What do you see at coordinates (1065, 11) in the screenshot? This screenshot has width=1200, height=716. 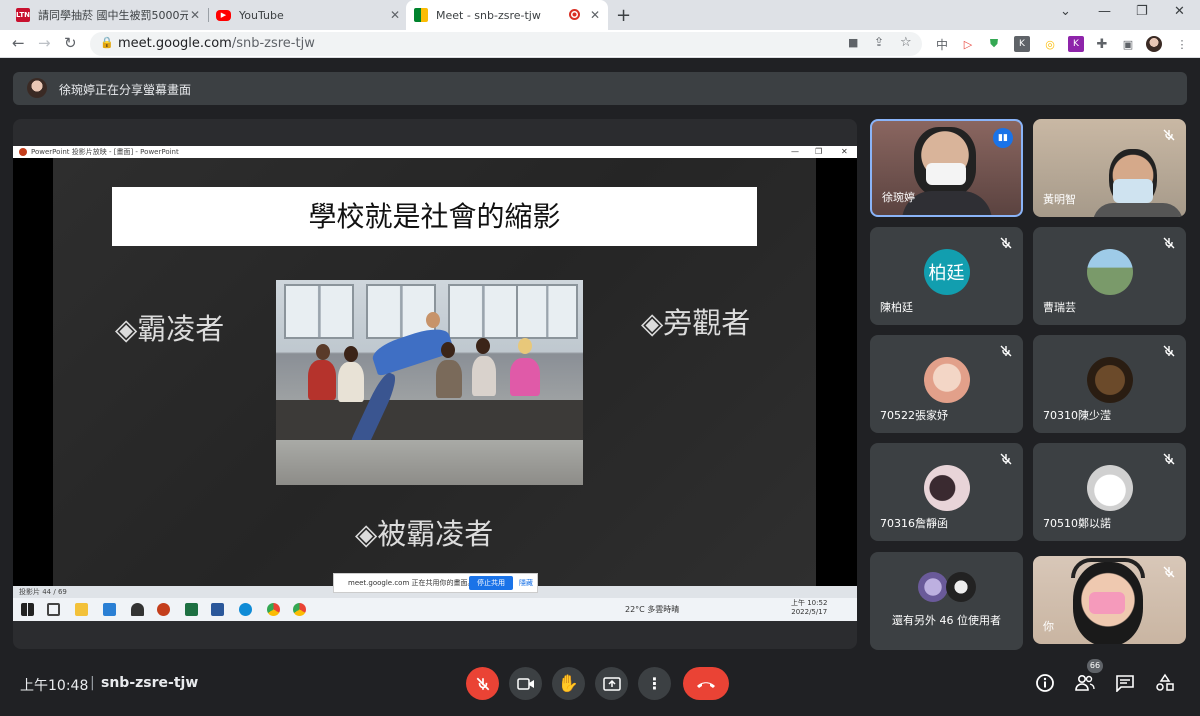 I see `chevron-down-icon: ⌄` at bounding box center [1065, 11].